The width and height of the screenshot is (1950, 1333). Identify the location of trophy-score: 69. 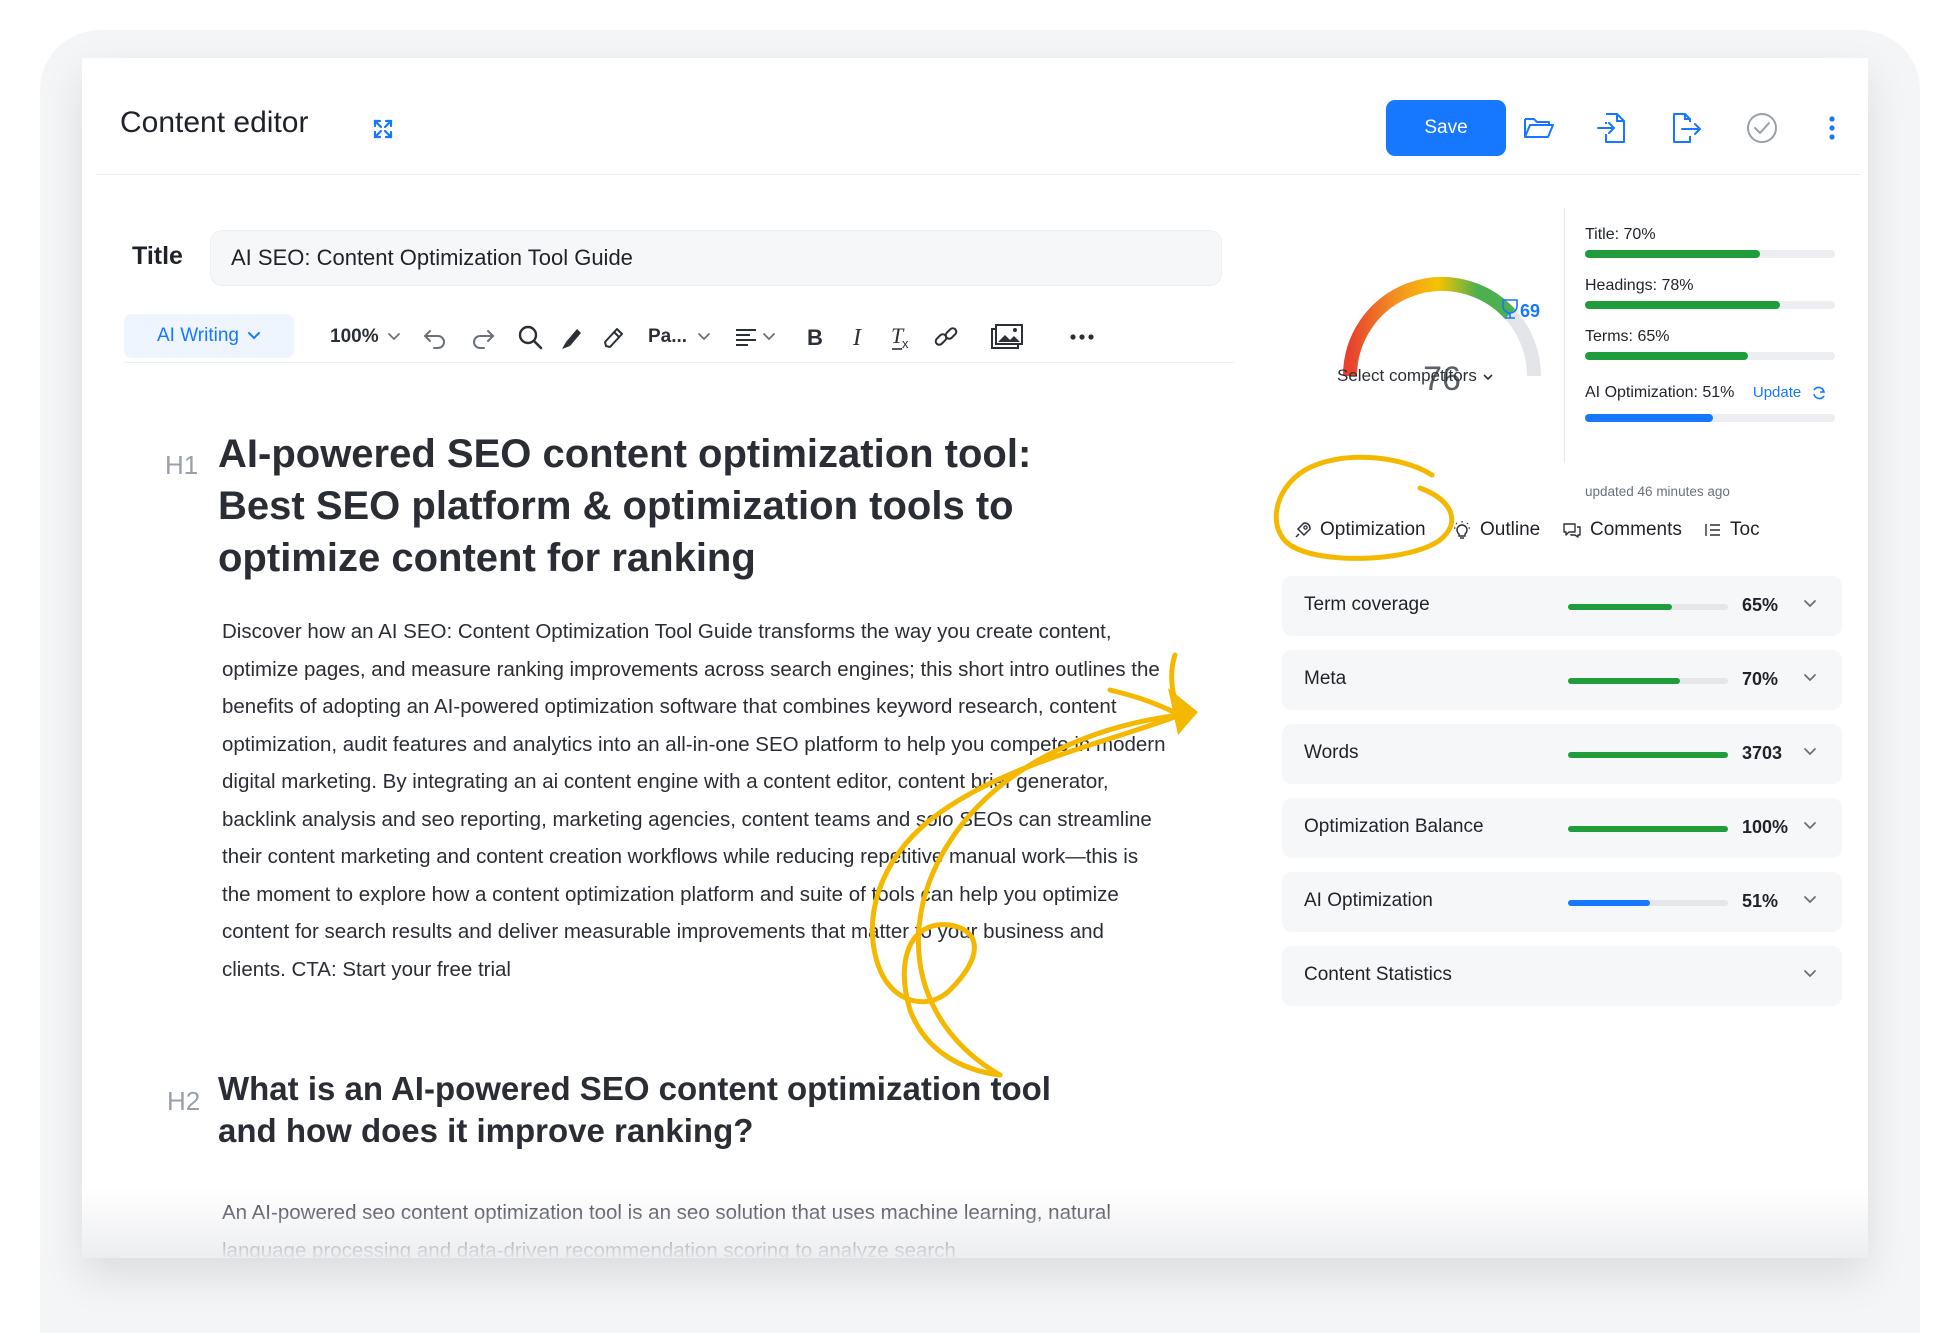
(1530, 311).